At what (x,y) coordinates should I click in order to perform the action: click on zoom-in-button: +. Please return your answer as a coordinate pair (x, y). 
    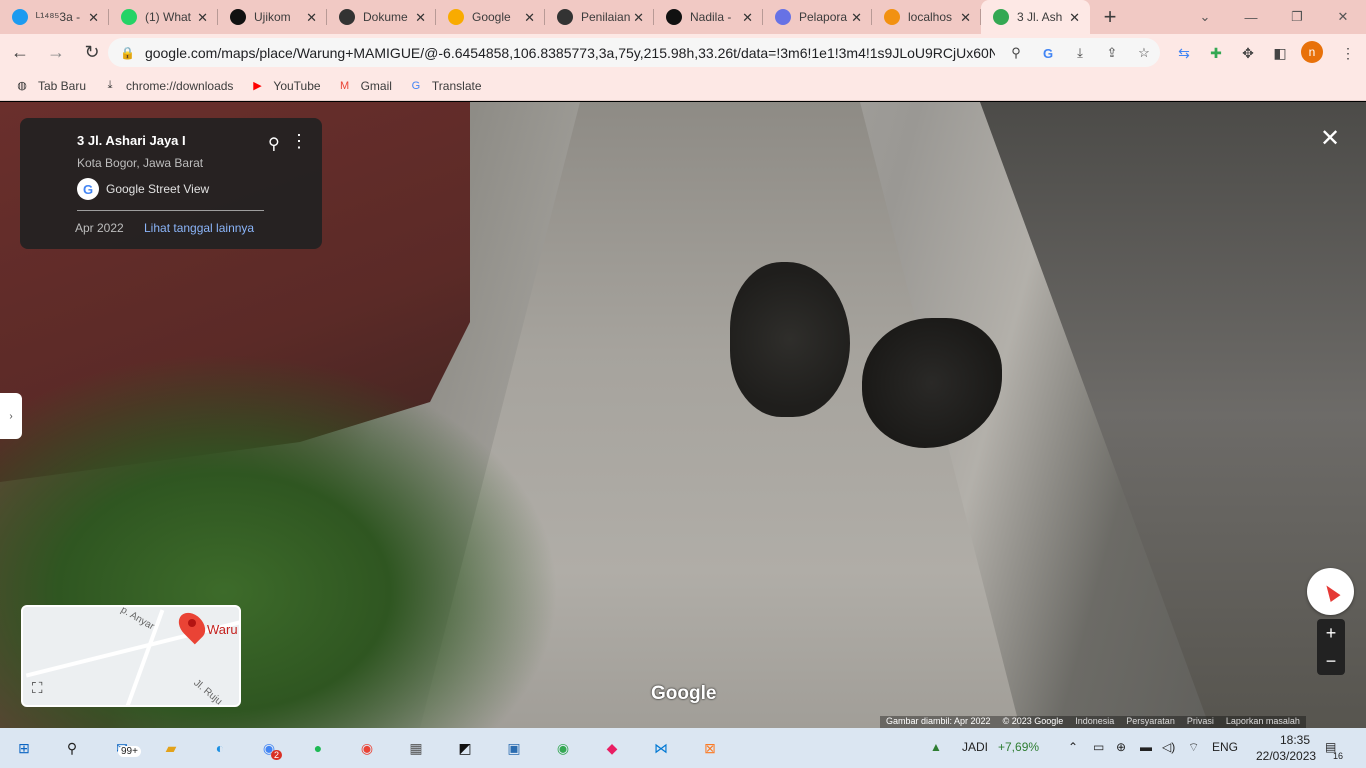
    Looking at the image, I should click on (1331, 633).